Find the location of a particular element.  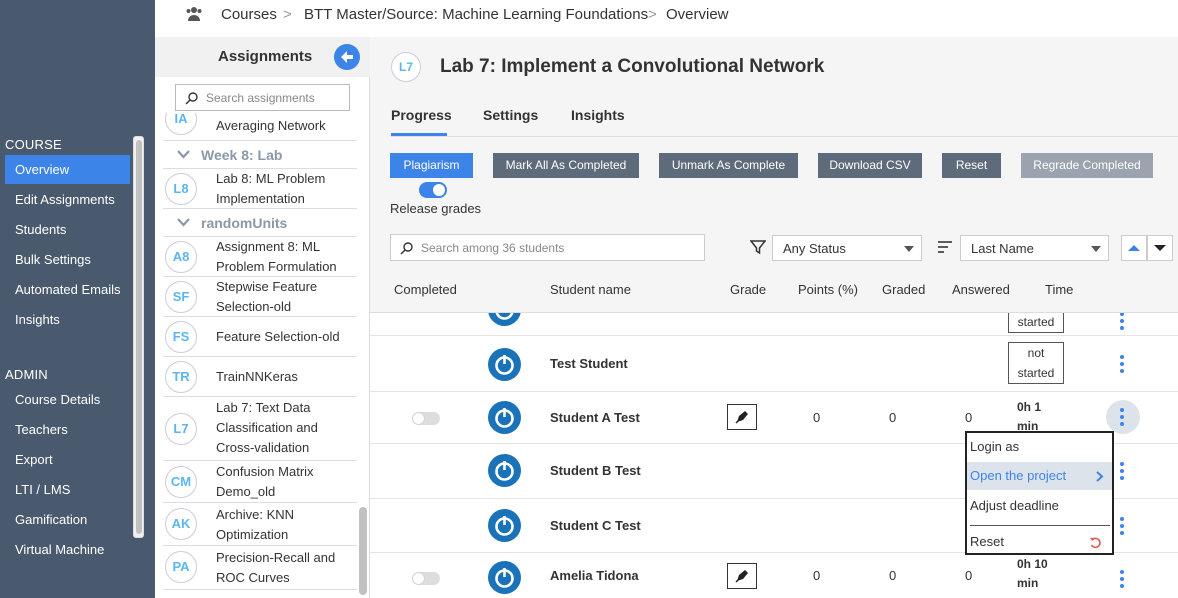

week-group-header: Week 8: Lab is located at coordinates (260, 155).